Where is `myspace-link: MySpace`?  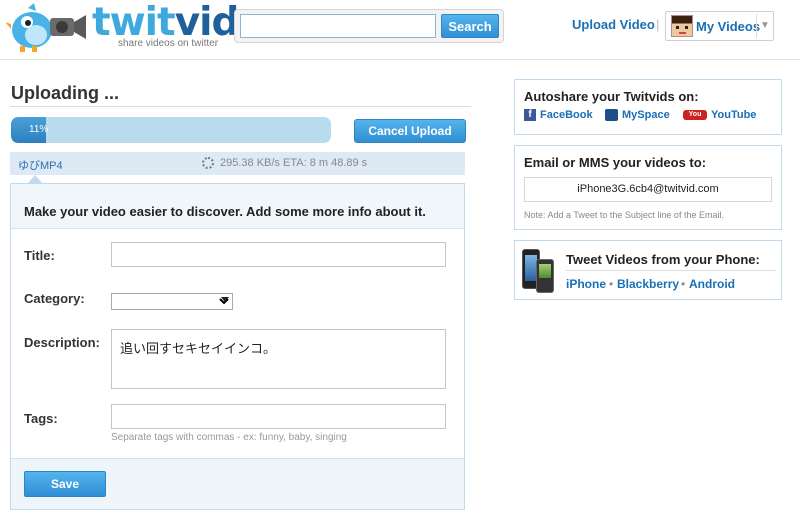
myspace-link: MySpace is located at coordinates (637, 115).